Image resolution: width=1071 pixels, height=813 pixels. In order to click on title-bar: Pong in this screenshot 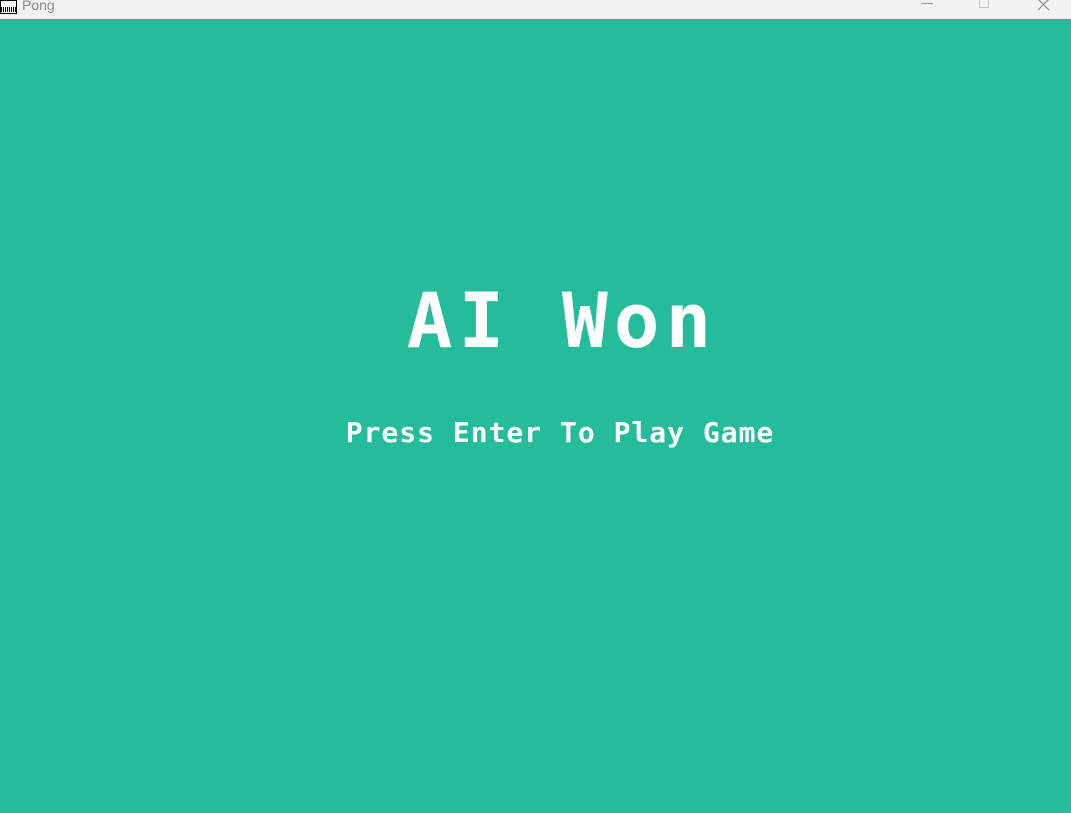, I will do `click(535, 9)`.